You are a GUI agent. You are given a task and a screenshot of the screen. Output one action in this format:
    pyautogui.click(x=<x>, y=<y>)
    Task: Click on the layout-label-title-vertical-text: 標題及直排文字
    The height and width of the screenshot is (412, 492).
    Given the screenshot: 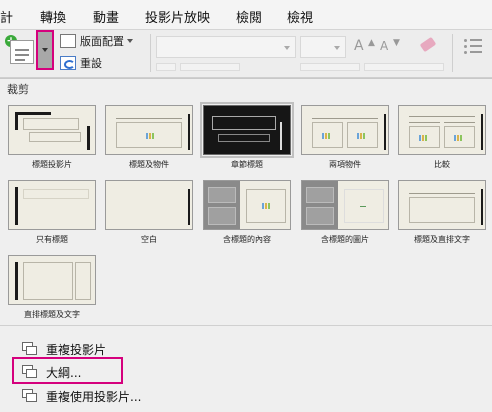 What is the action you would take?
    pyautogui.click(x=442, y=239)
    